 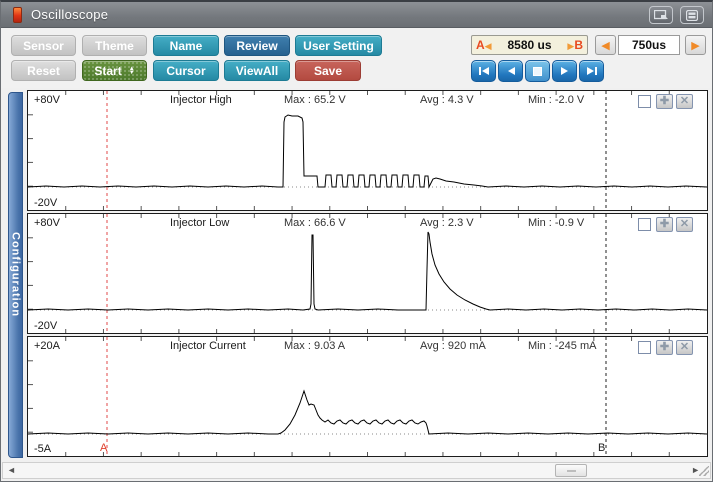 I want to click on start-button: Start ▲ ▼, so click(x=114, y=70).